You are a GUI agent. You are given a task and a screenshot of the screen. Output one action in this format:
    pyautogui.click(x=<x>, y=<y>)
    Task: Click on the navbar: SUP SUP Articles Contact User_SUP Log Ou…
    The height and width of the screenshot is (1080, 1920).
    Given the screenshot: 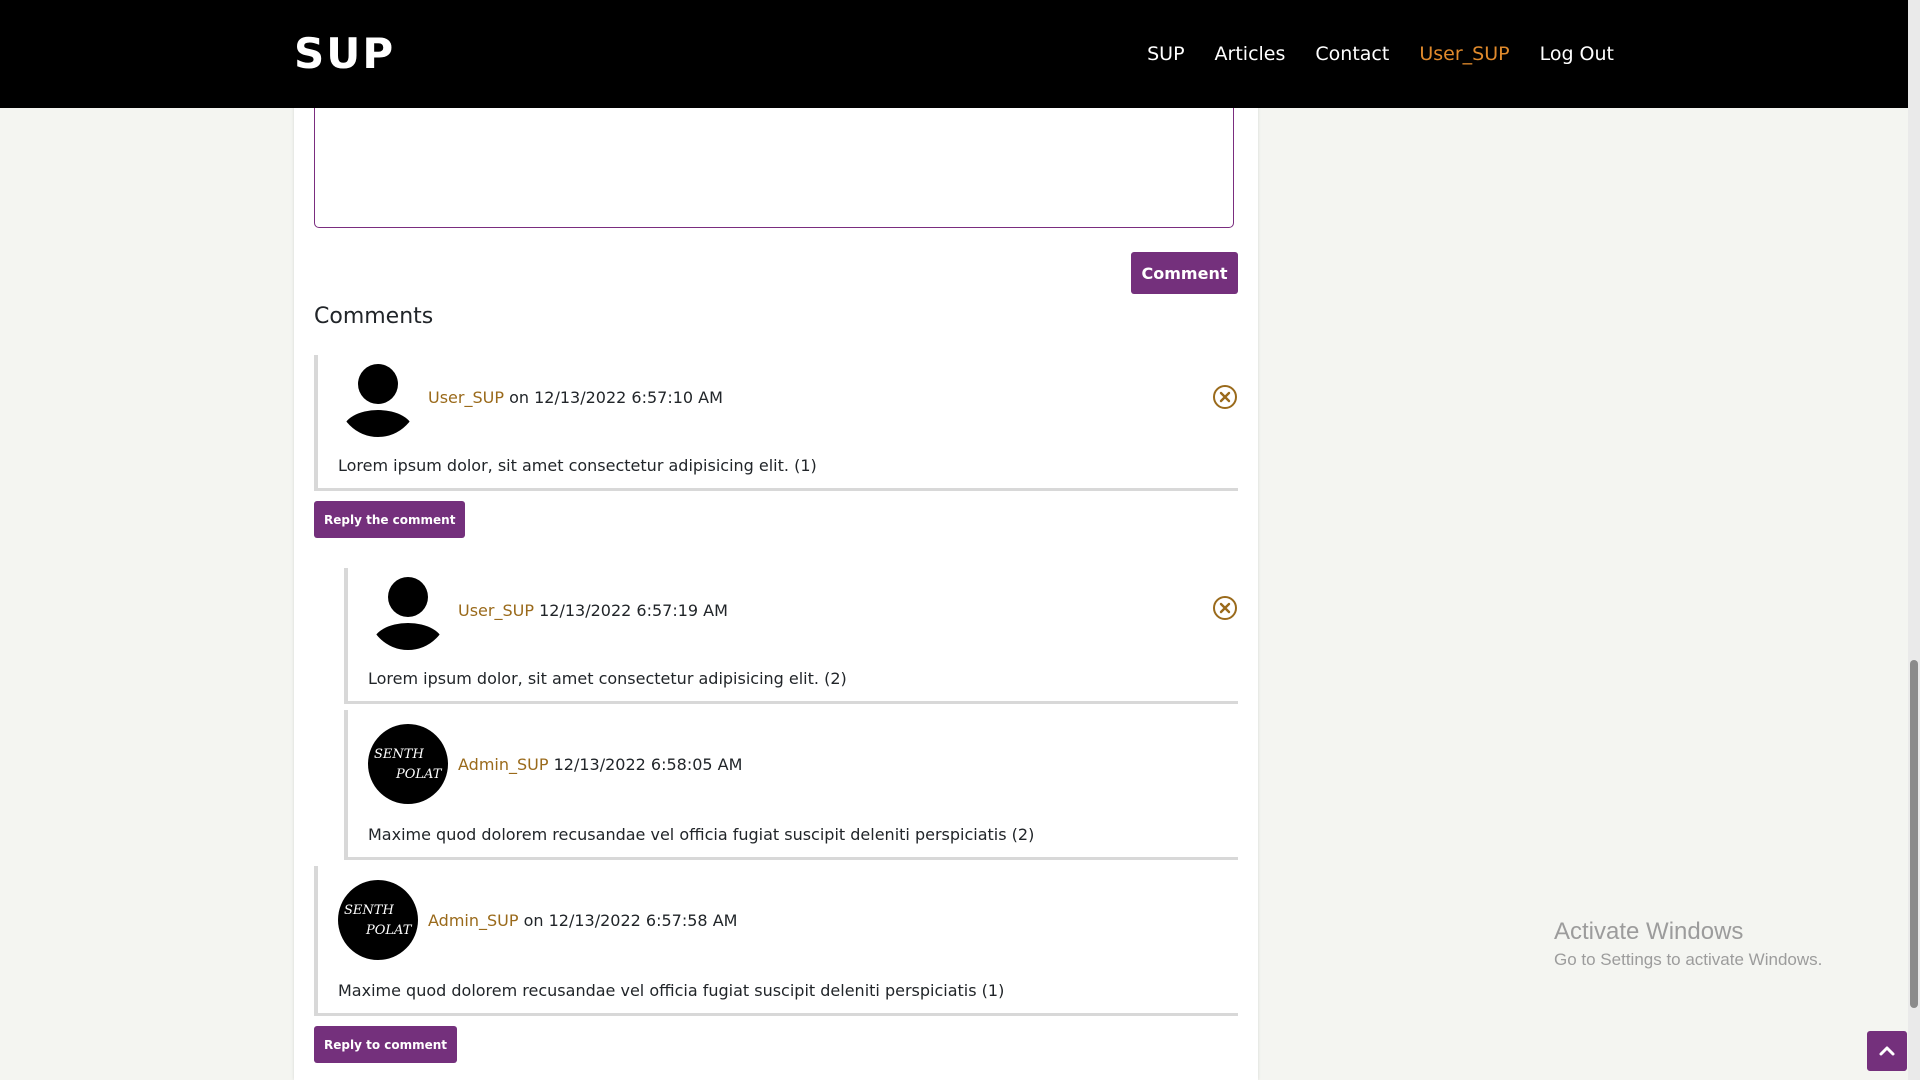 What is the action you would take?
    pyautogui.click(x=954, y=54)
    